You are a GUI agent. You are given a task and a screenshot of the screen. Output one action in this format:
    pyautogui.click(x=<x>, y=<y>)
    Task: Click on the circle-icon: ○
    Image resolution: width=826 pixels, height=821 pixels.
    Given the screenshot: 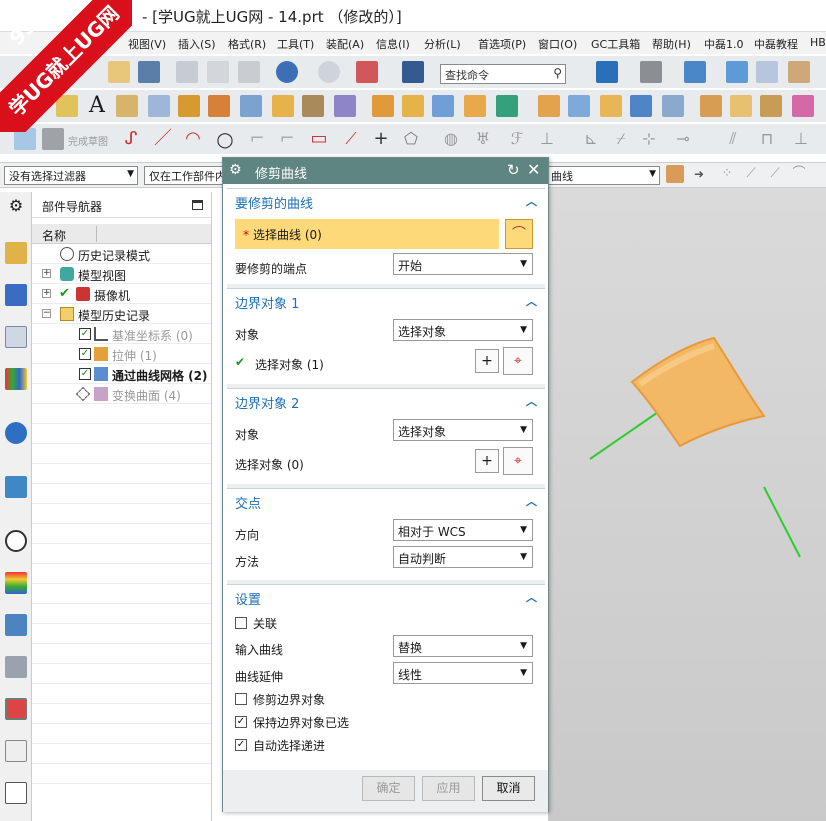 What is the action you would take?
    pyautogui.click(x=225, y=139)
    